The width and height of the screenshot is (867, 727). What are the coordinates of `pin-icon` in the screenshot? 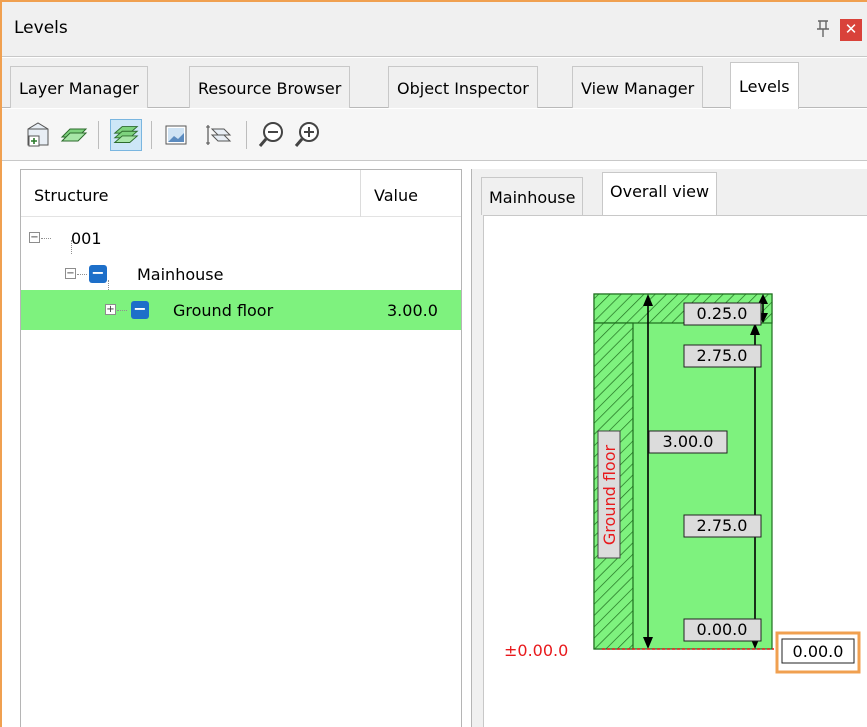 It's located at (823, 29).